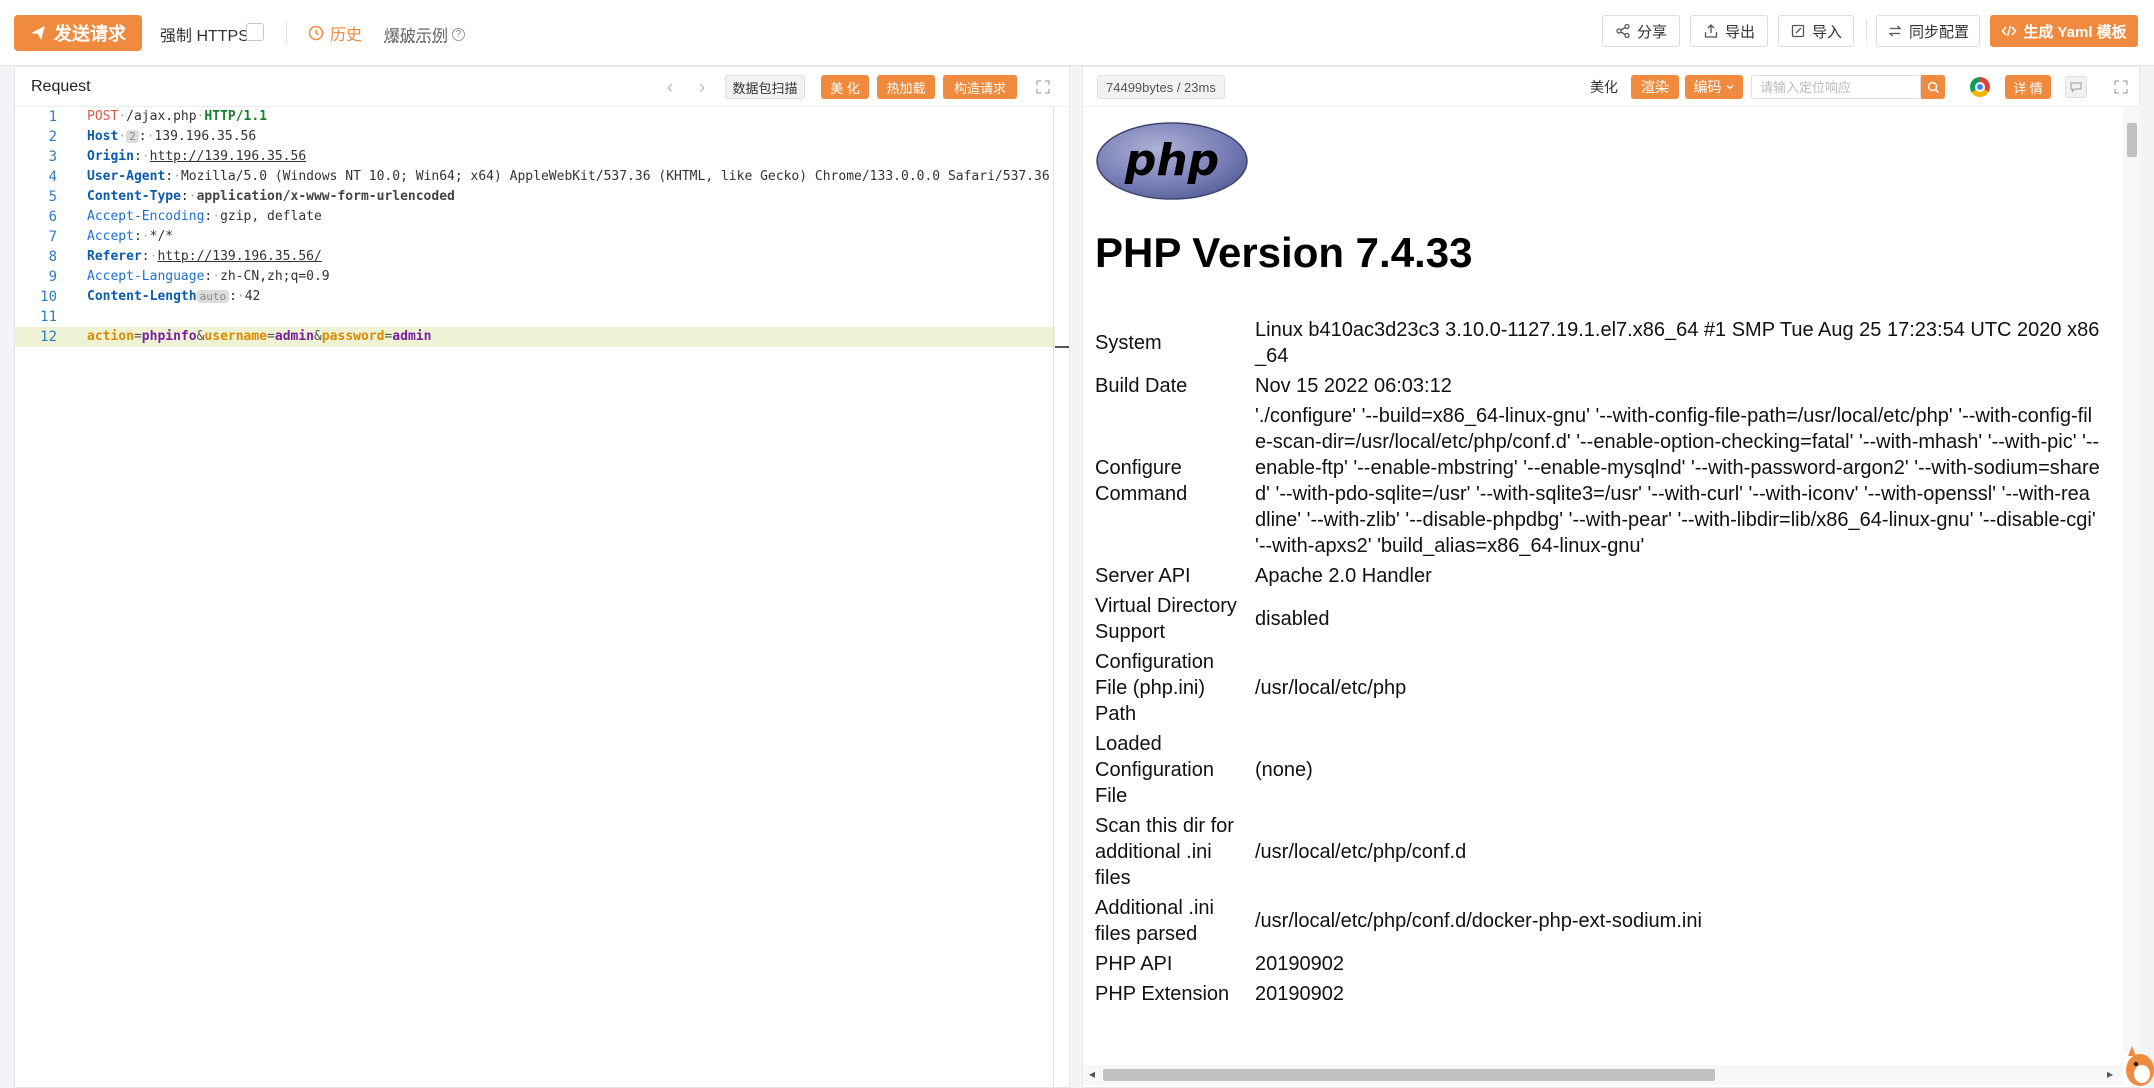 The image size is (2154, 1088). What do you see at coordinates (1161, 87) in the screenshot?
I see `response-size-badge: 74499bytes / 23ms` at bounding box center [1161, 87].